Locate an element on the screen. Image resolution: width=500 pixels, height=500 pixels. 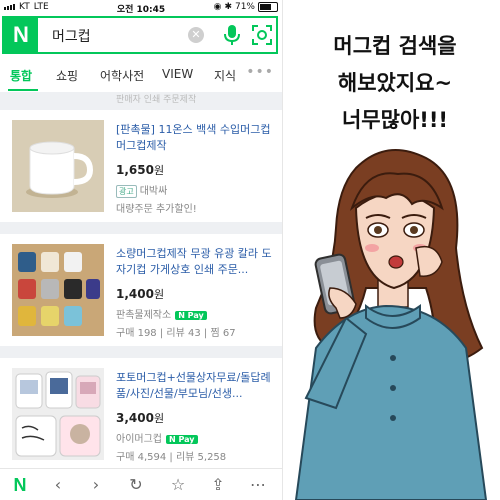
ad-badge: 광고 is located at coordinates (126, 191).